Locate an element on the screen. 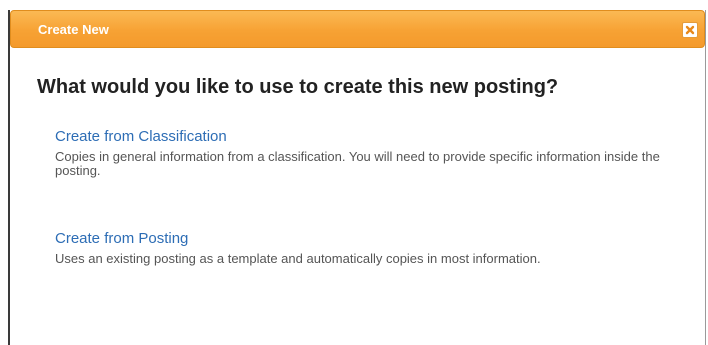  close-icon is located at coordinates (690, 30).